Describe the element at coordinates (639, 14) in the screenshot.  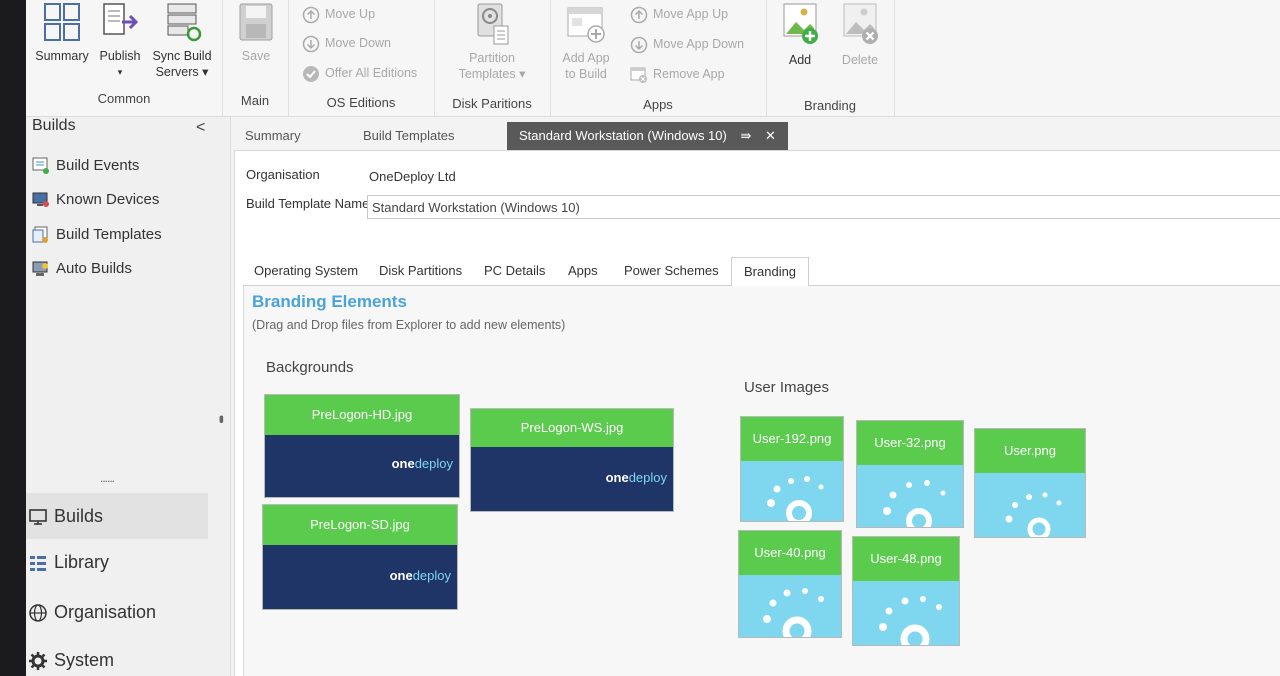
I see `arrow-up-circle-icon` at that location.